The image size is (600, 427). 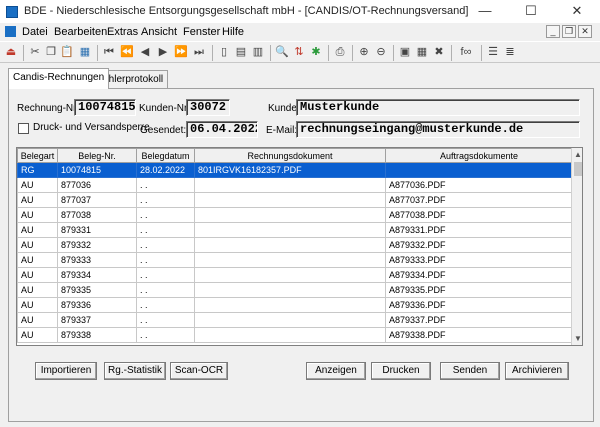 I want to click on zoom-out-icon: ⊖, so click(x=381, y=52).